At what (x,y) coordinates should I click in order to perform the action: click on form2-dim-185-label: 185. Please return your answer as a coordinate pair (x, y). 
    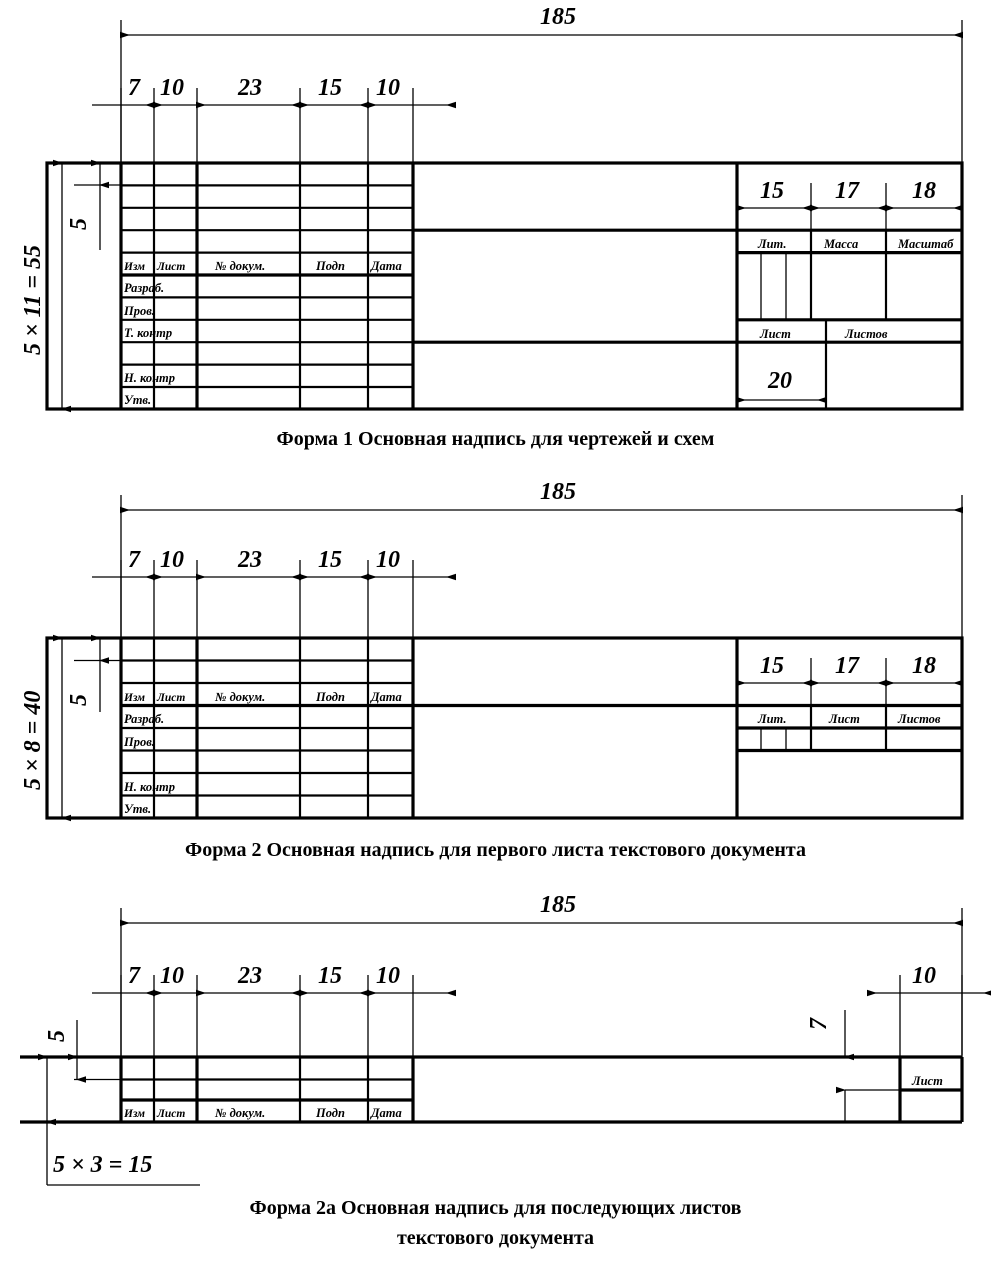
    Looking at the image, I should click on (558, 492).